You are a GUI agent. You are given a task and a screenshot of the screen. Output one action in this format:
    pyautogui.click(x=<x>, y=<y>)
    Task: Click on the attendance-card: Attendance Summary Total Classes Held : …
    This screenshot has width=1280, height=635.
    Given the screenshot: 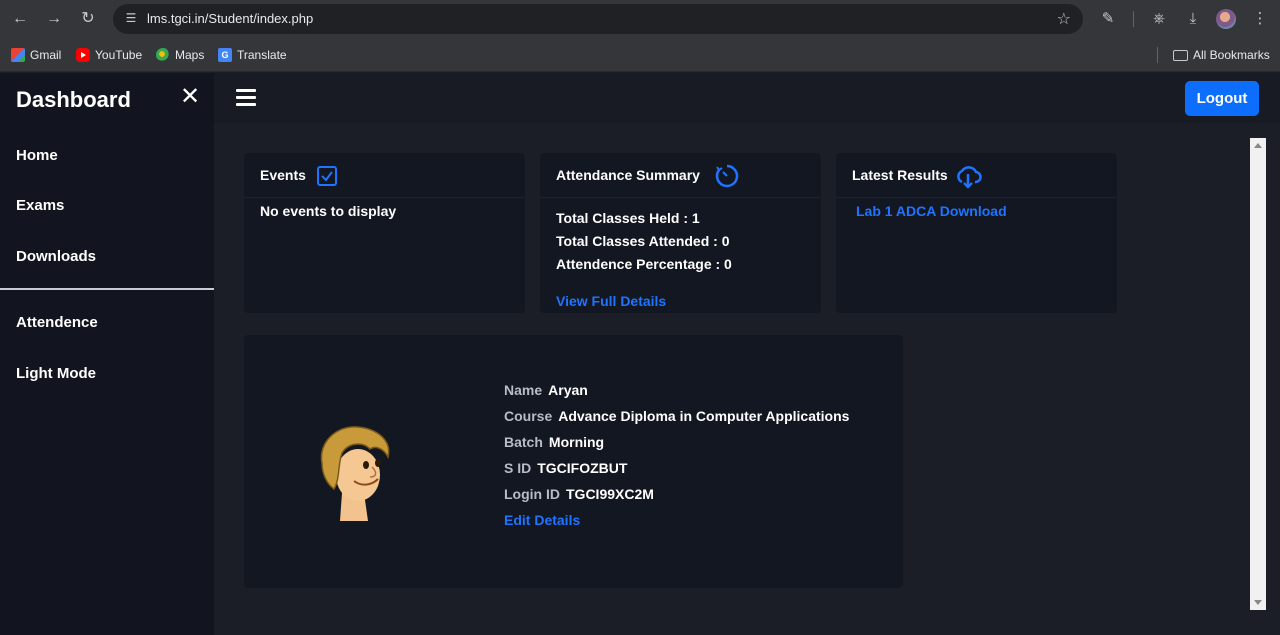 What is the action you would take?
    pyautogui.click(x=680, y=233)
    